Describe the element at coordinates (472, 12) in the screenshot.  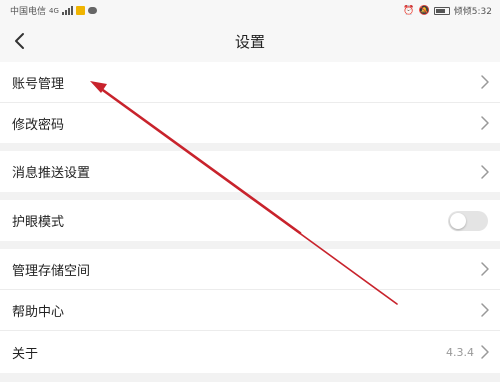
I see `status-time: 倾倾5:32` at that location.